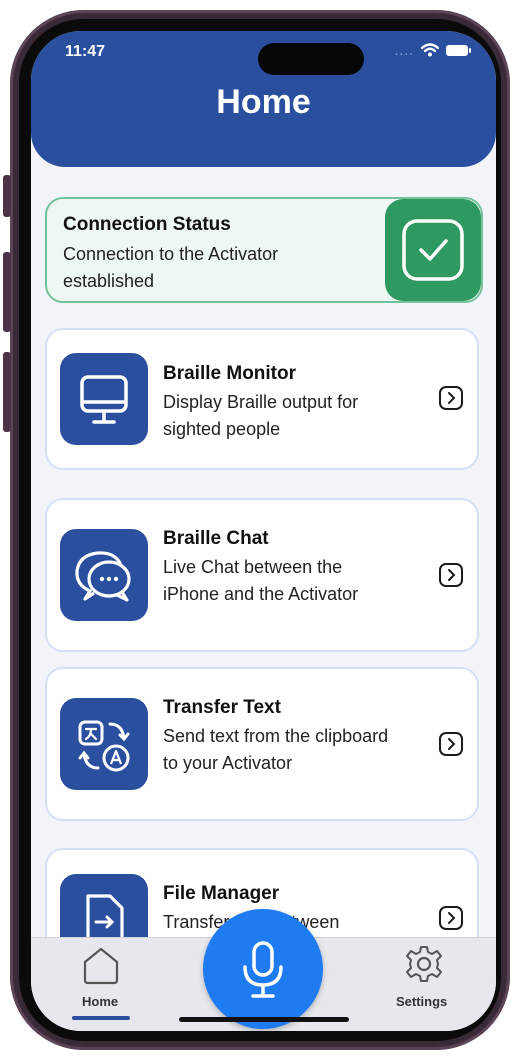 The height and width of the screenshot is (1058, 520). What do you see at coordinates (429, 984) in the screenshot?
I see `tab-settings: Settings` at bounding box center [429, 984].